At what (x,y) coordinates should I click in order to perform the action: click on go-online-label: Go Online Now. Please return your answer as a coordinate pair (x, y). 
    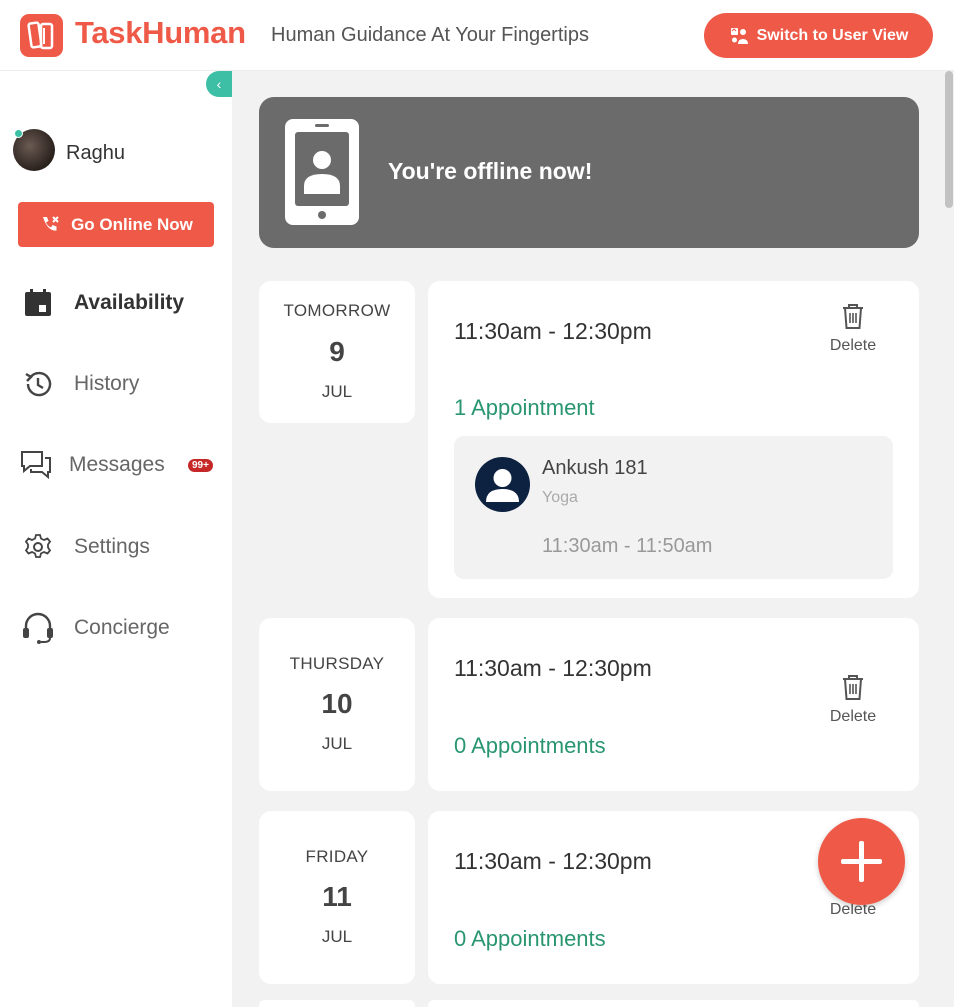
    Looking at the image, I should click on (132, 224).